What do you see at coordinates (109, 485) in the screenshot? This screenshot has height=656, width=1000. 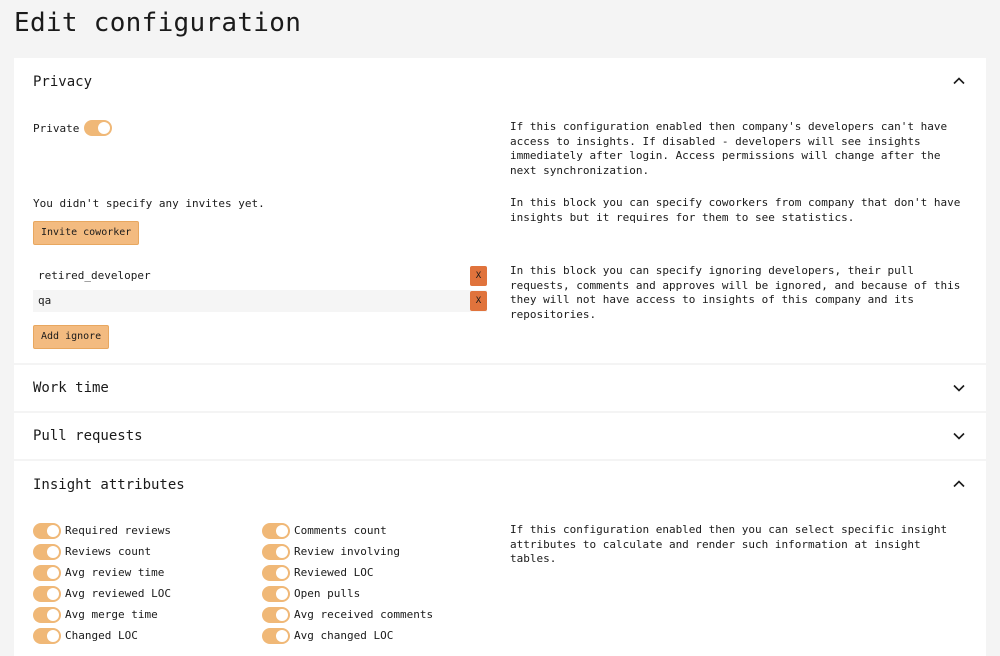 I see `insight-attributes-panel-title: Insight attributes` at bounding box center [109, 485].